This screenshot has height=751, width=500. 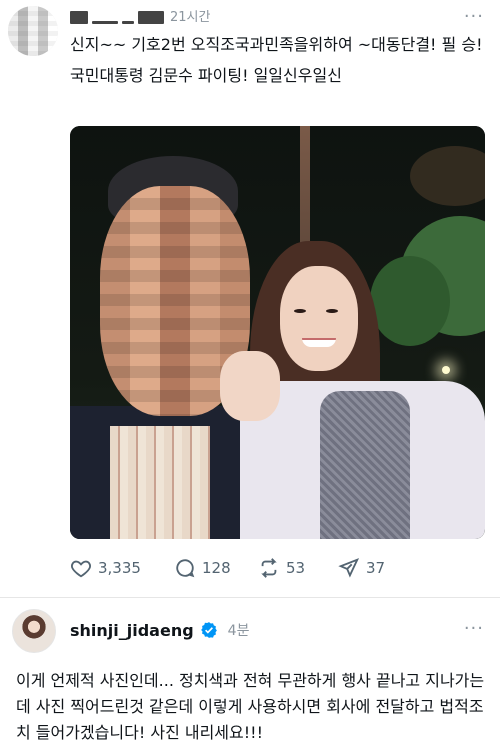 I want to click on reply-username: shinji_jidaeng, so click(x=132, y=630).